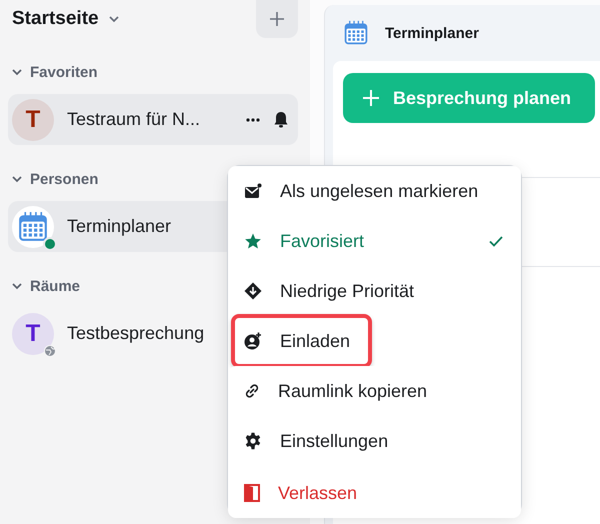 The width and height of the screenshot is (600, 524). I want to click on door-icon, so click(252, 493).